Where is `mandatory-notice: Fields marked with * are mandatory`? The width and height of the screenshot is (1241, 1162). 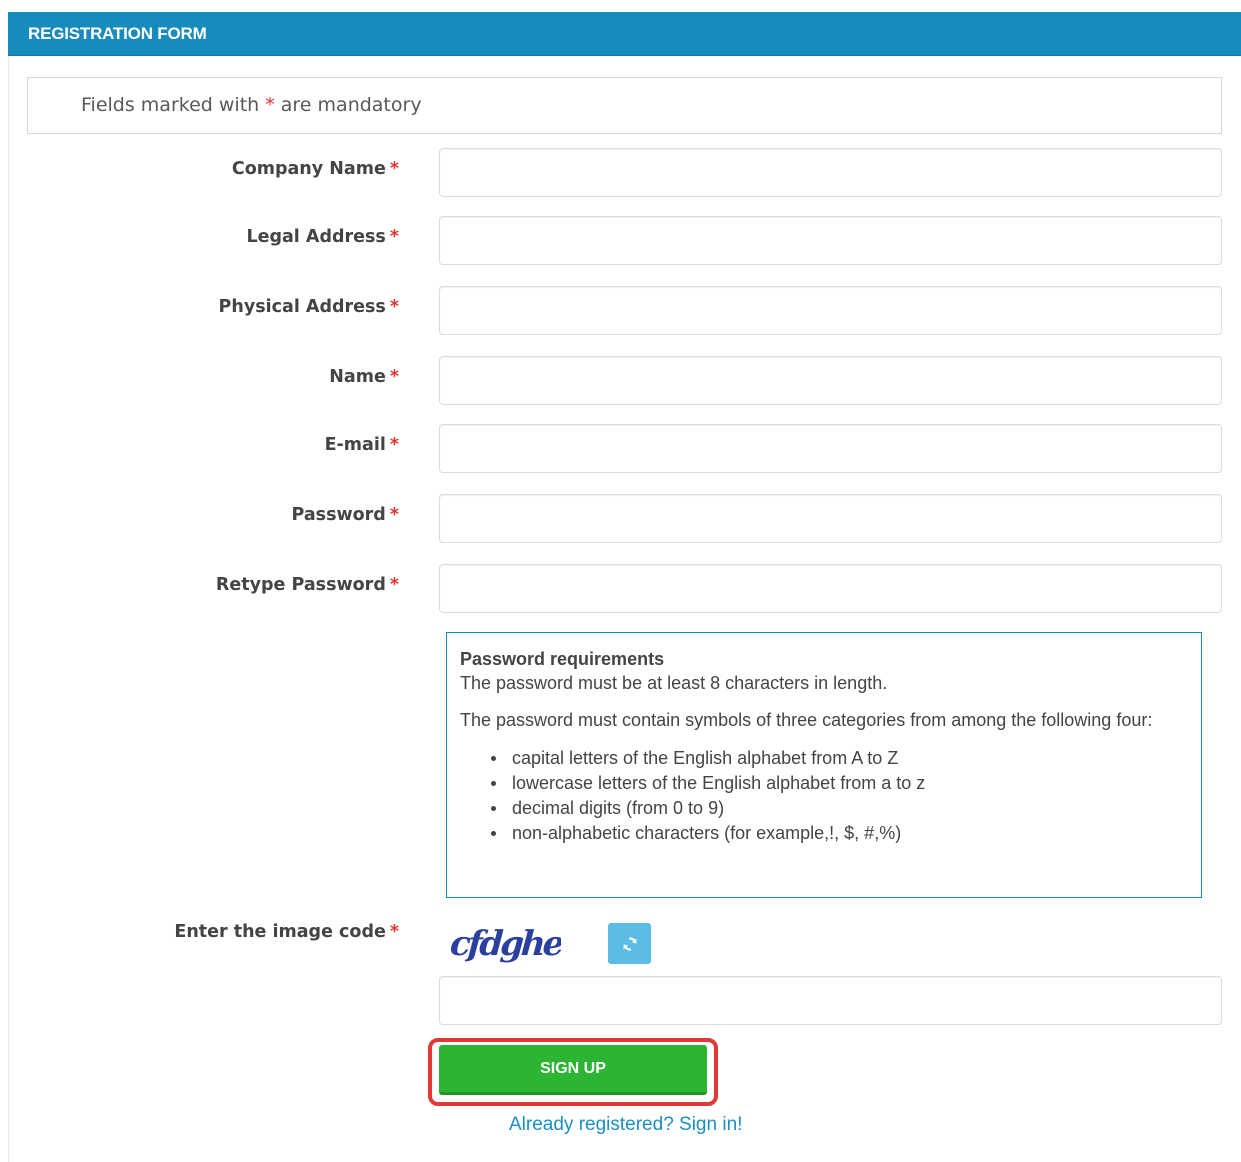
mandatory-notice: Fields marked with * are mandatory is located at coordinates (624, 105).